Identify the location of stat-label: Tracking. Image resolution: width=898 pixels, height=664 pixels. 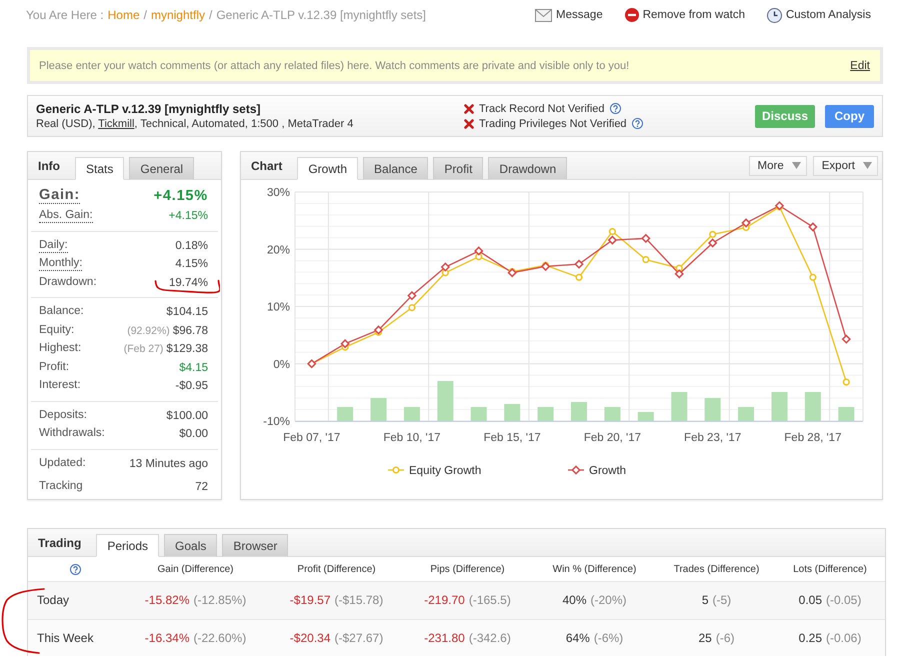
(61, 487).